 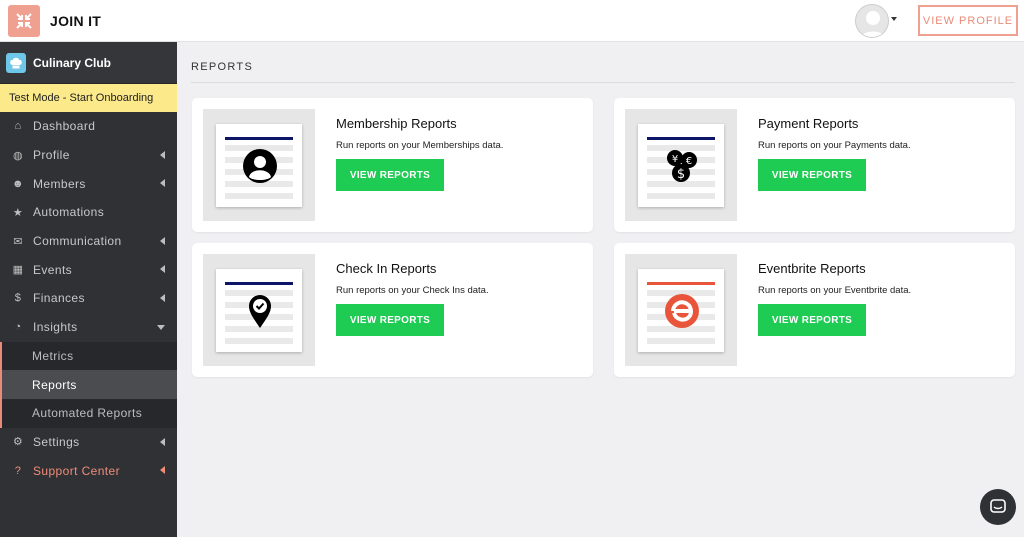 What do you see at coordinates (59, 298) in the screenshot?
I see `sidebar-item-label: Finances` at bounding box center [59, 298].